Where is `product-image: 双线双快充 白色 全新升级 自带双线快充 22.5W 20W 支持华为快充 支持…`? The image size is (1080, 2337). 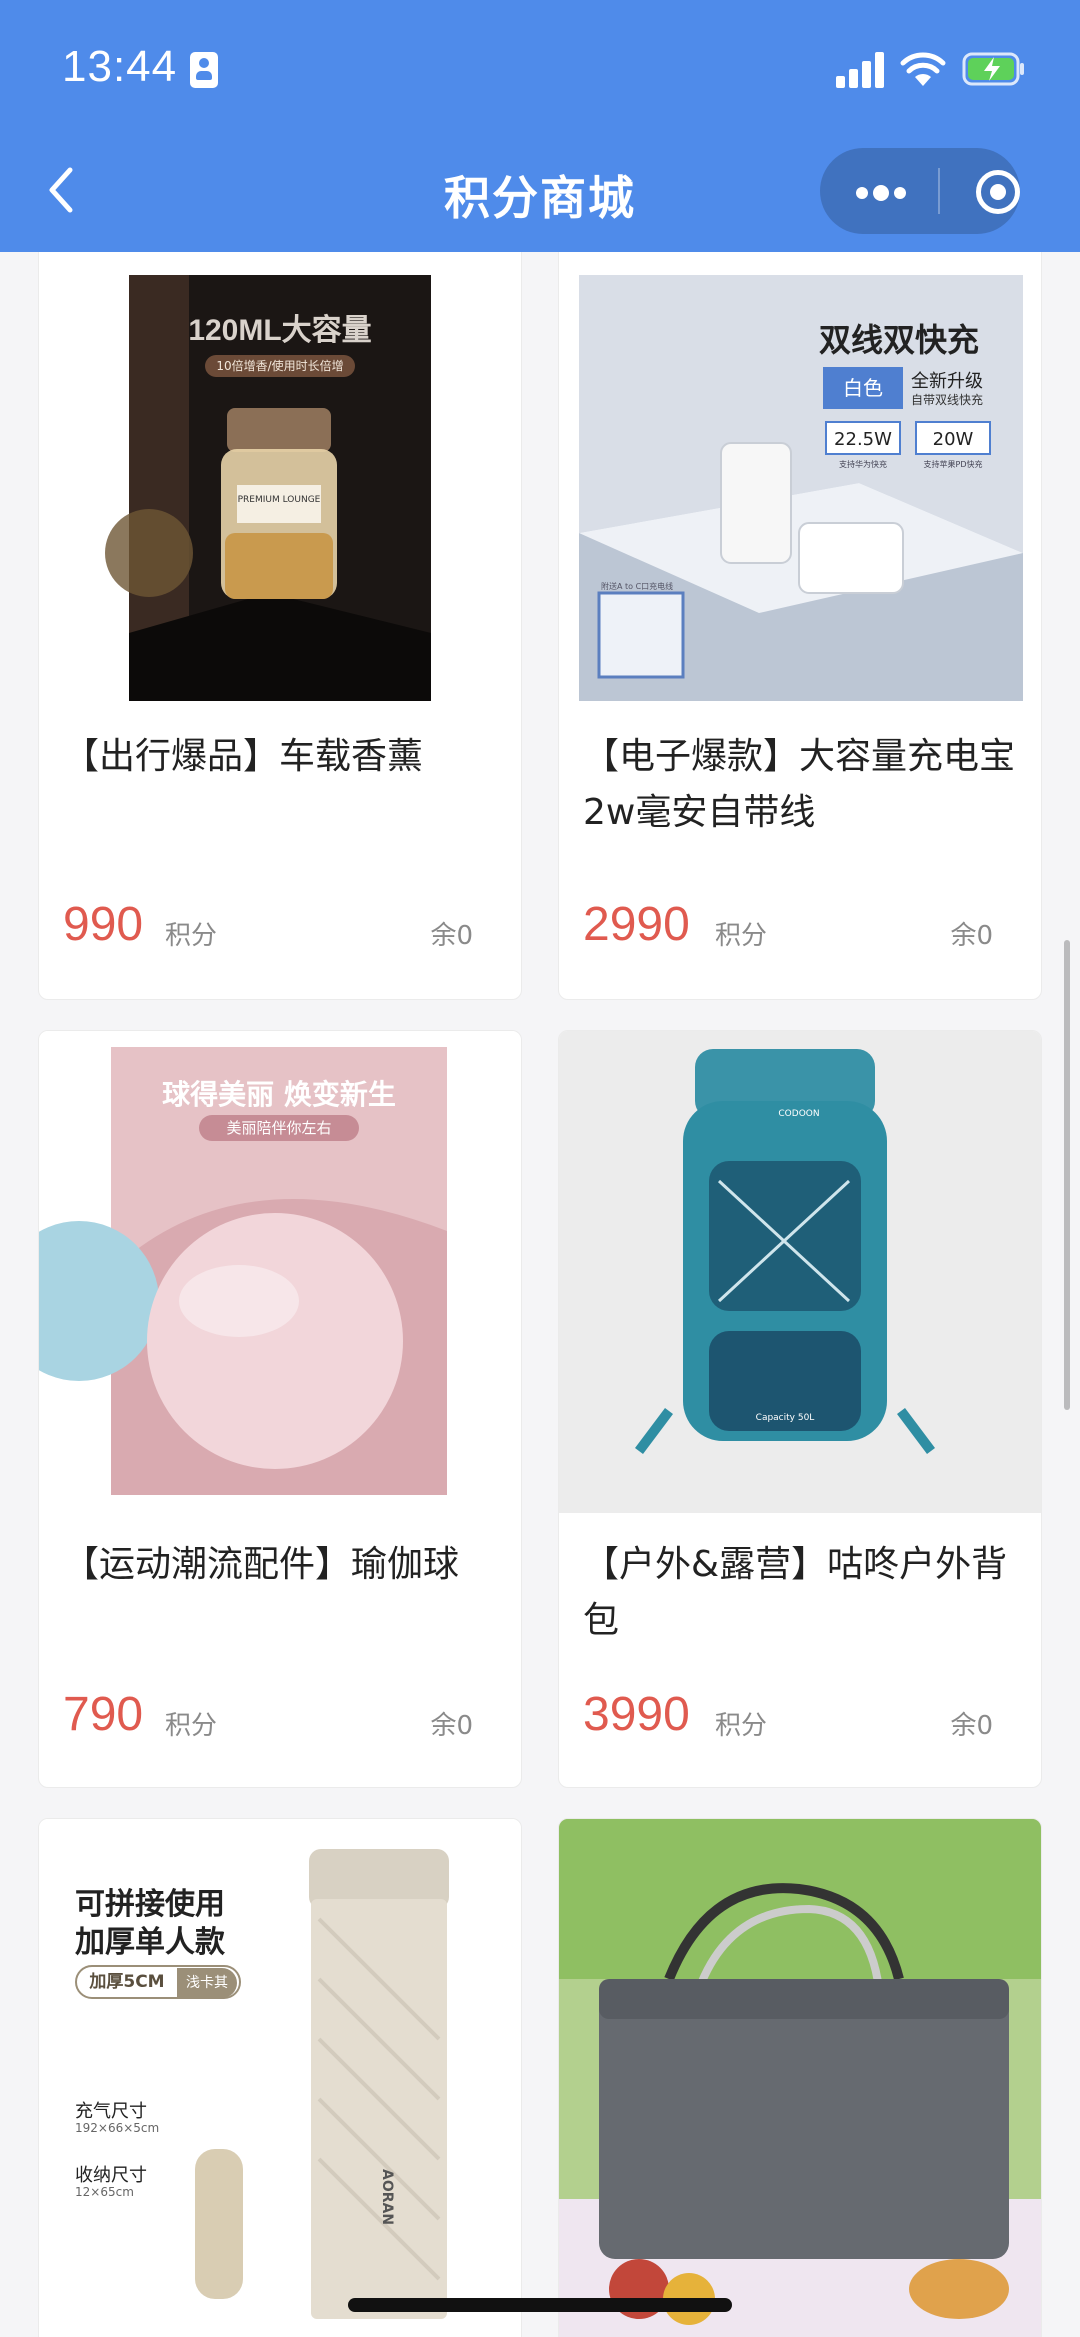 product-image: 双线双快充 白色 全新升级 自带双线快充 22.5W 20W 支持华为快充 支持… is located at coordinates (800, 477).